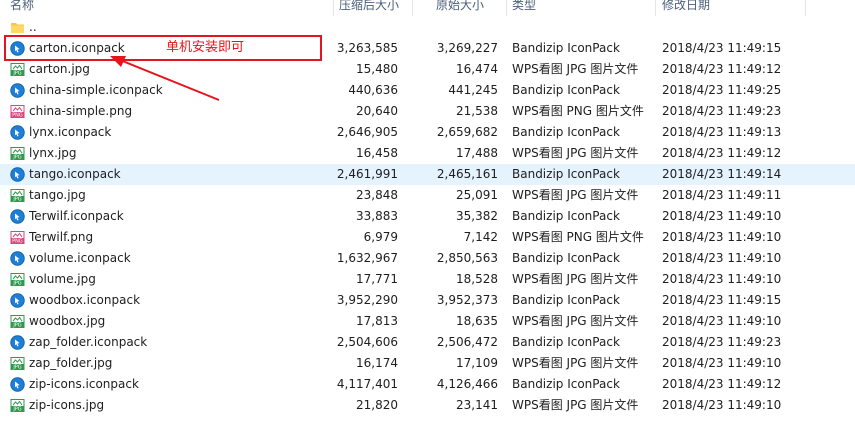 The height and width of the screenshot is (429, 855). What do you see at coordinates (80, 258) in the screenshot?
I see `file-name: volume.iconpack` at bounding box center [80, 258].